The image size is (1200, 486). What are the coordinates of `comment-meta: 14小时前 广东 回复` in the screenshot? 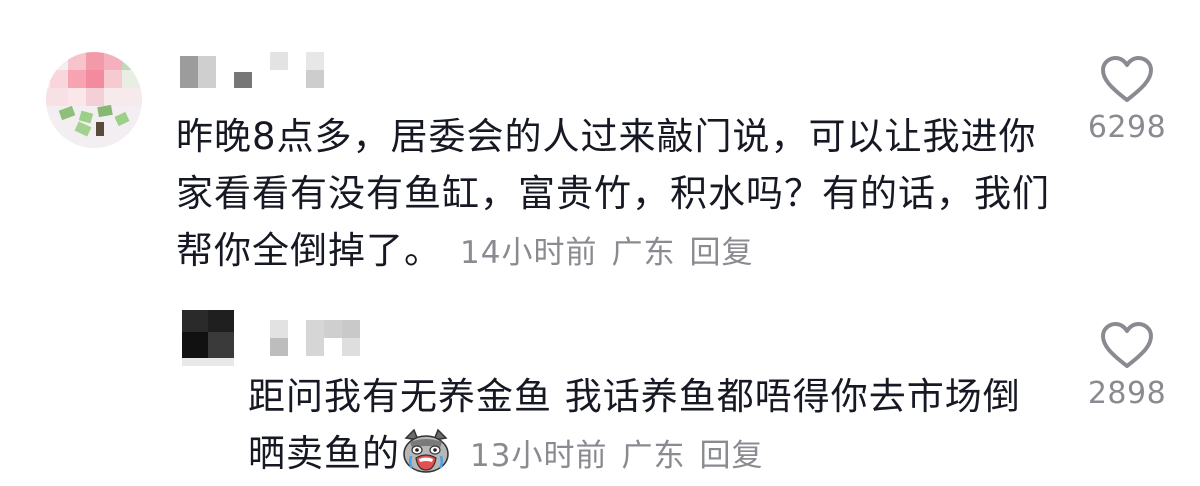 It's located at (613, 253).